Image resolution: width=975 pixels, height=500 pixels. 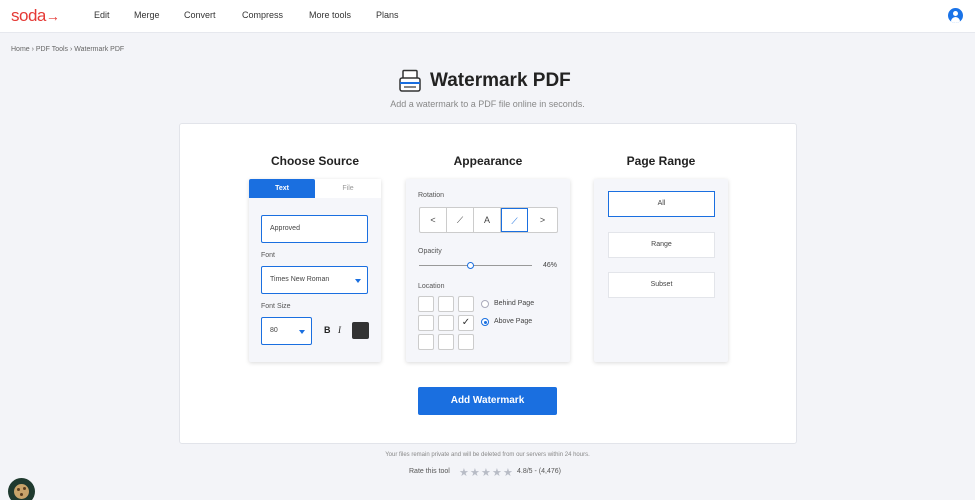 I want to click on italic-button: I, so click(x=339, y=330).